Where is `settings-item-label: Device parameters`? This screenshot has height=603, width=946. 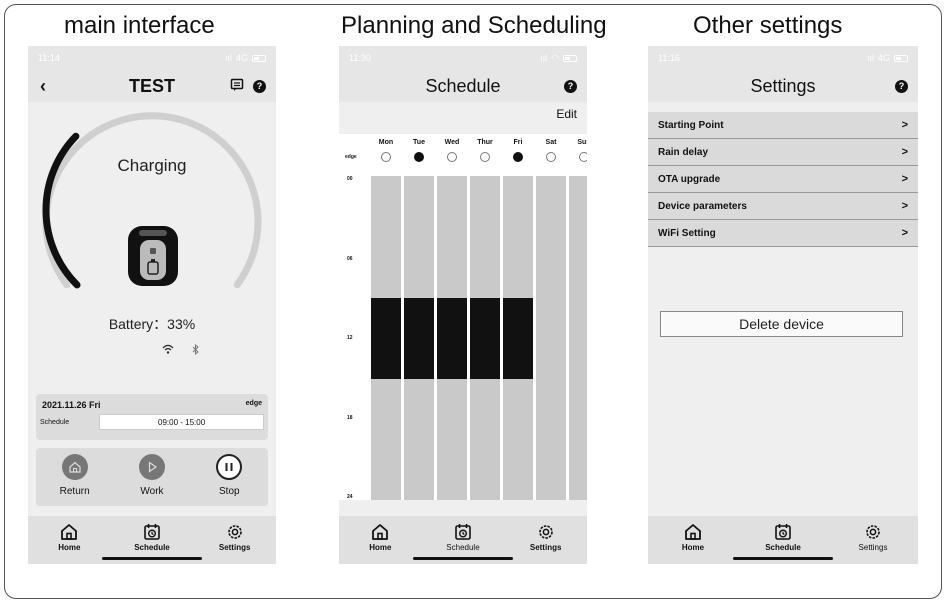
settings-item-label: Device parameters is located at coordinates (702, 206).